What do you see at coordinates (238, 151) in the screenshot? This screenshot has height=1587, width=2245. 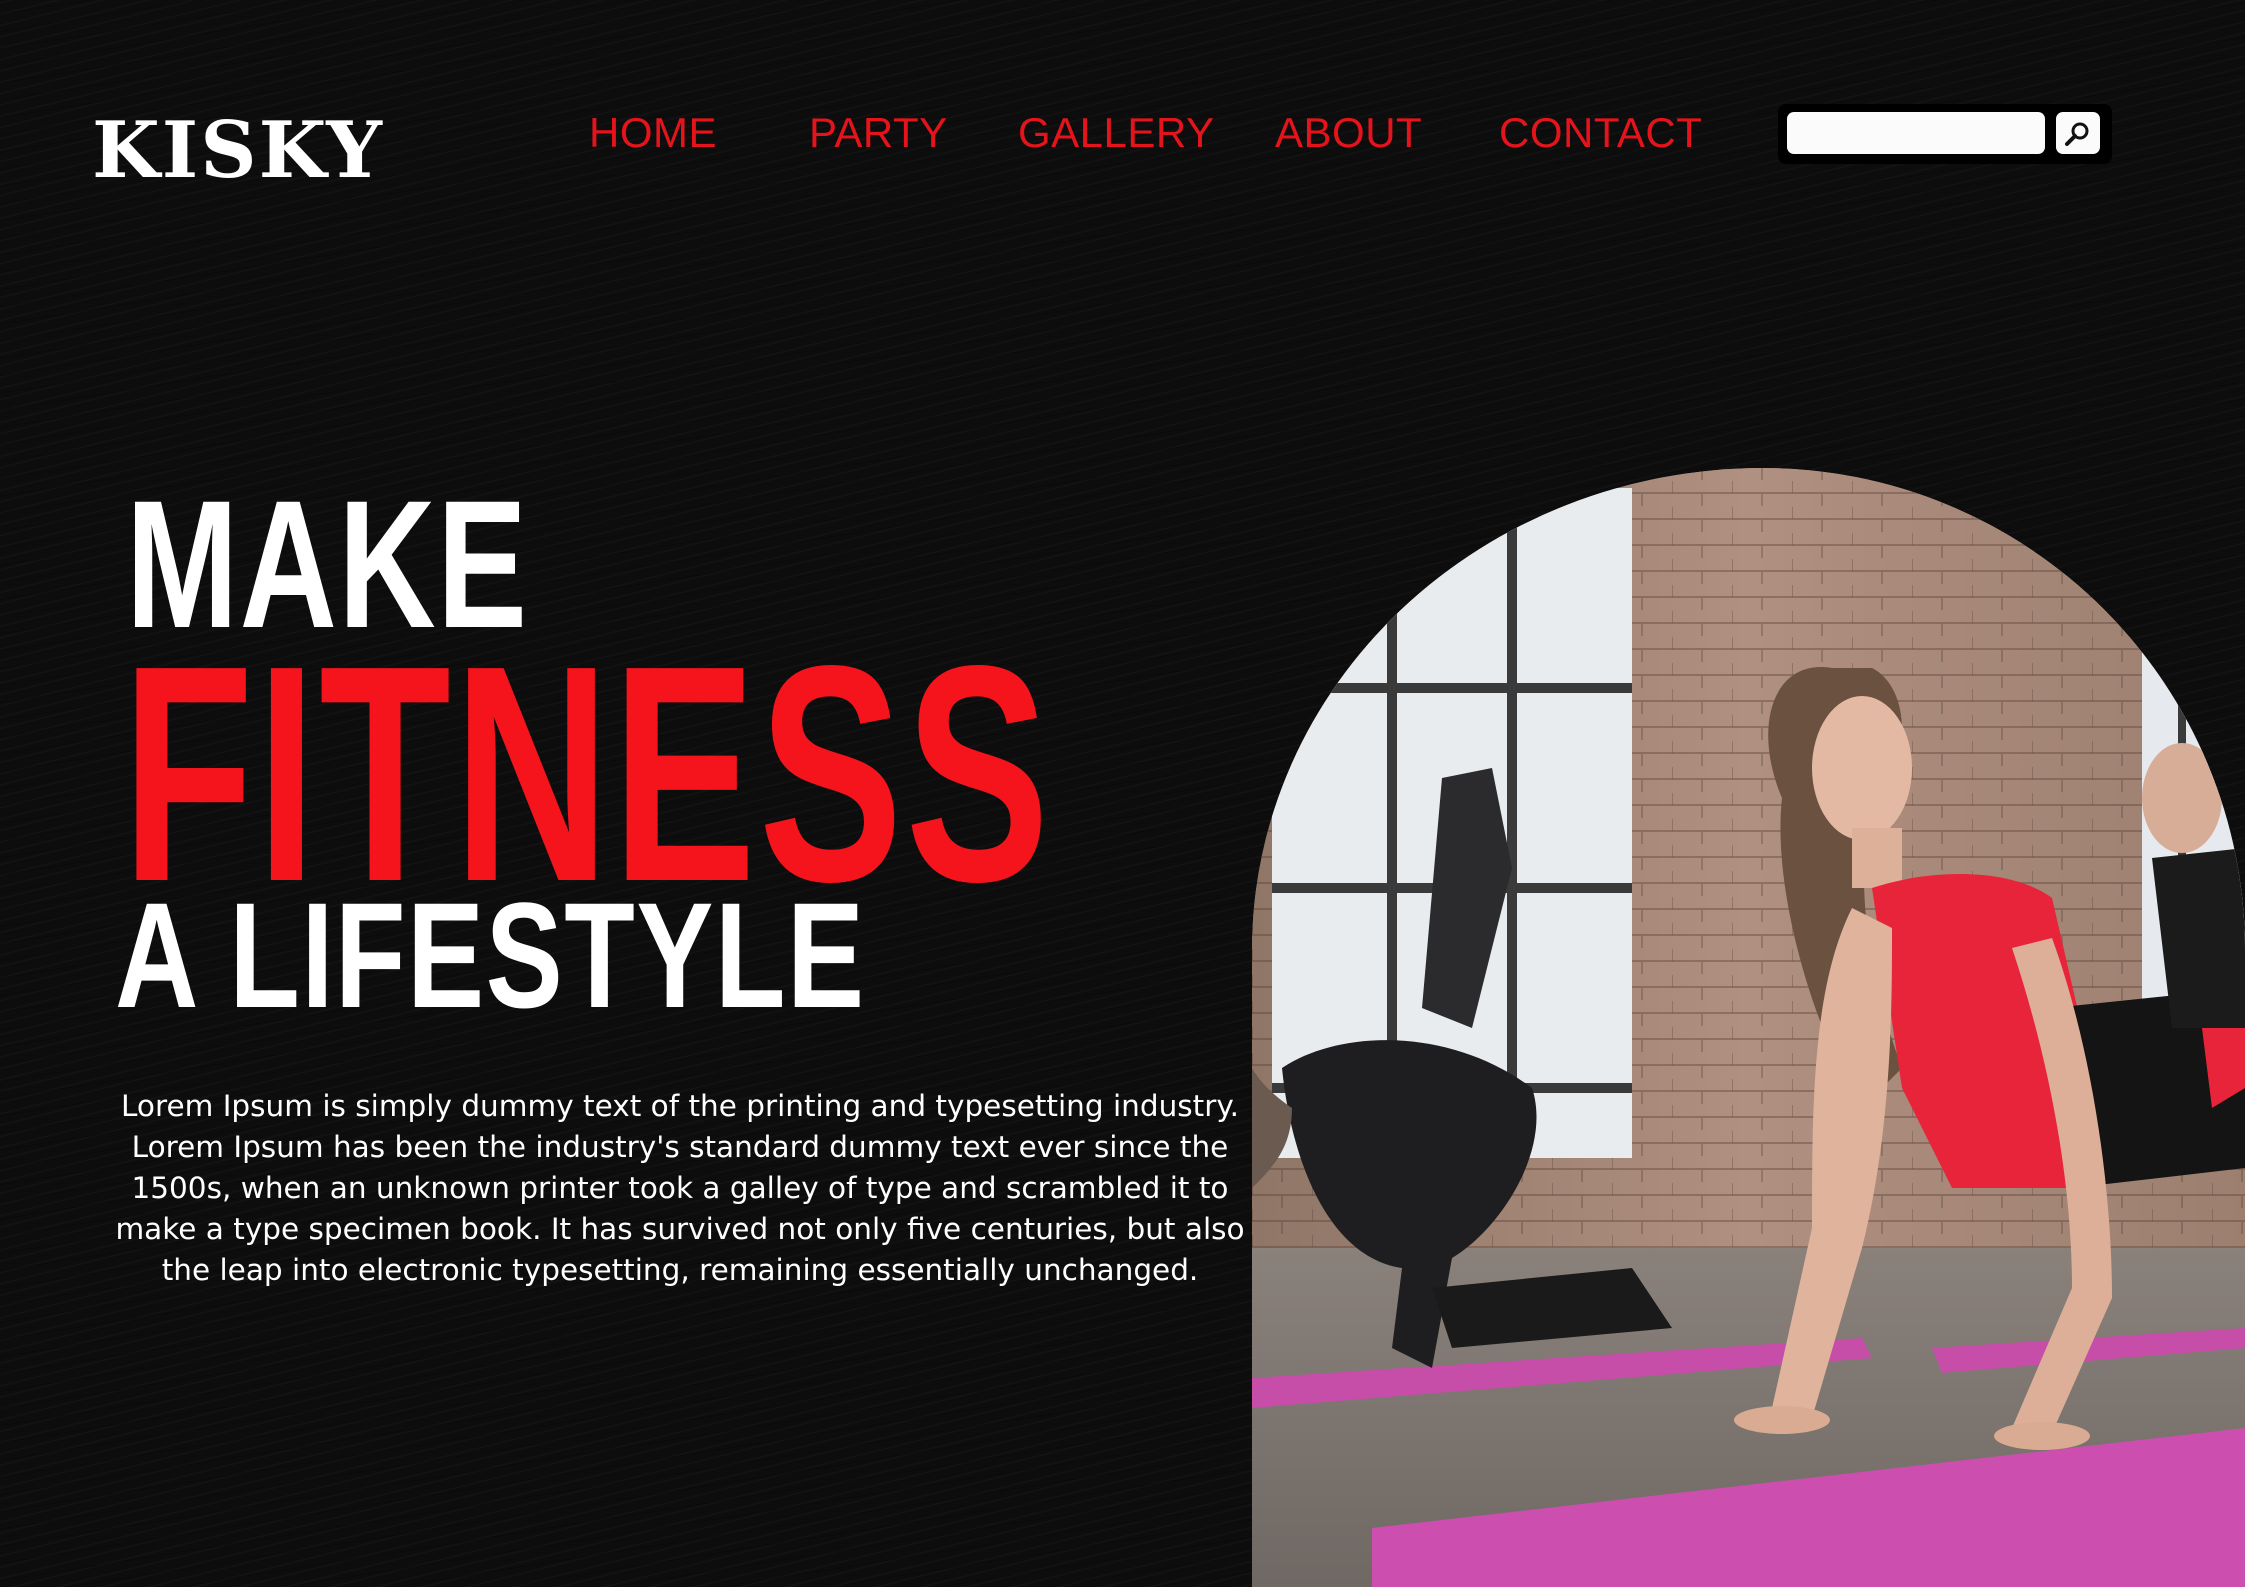 I see `brand-logo: KISKY` at bounding box center [238, 151].